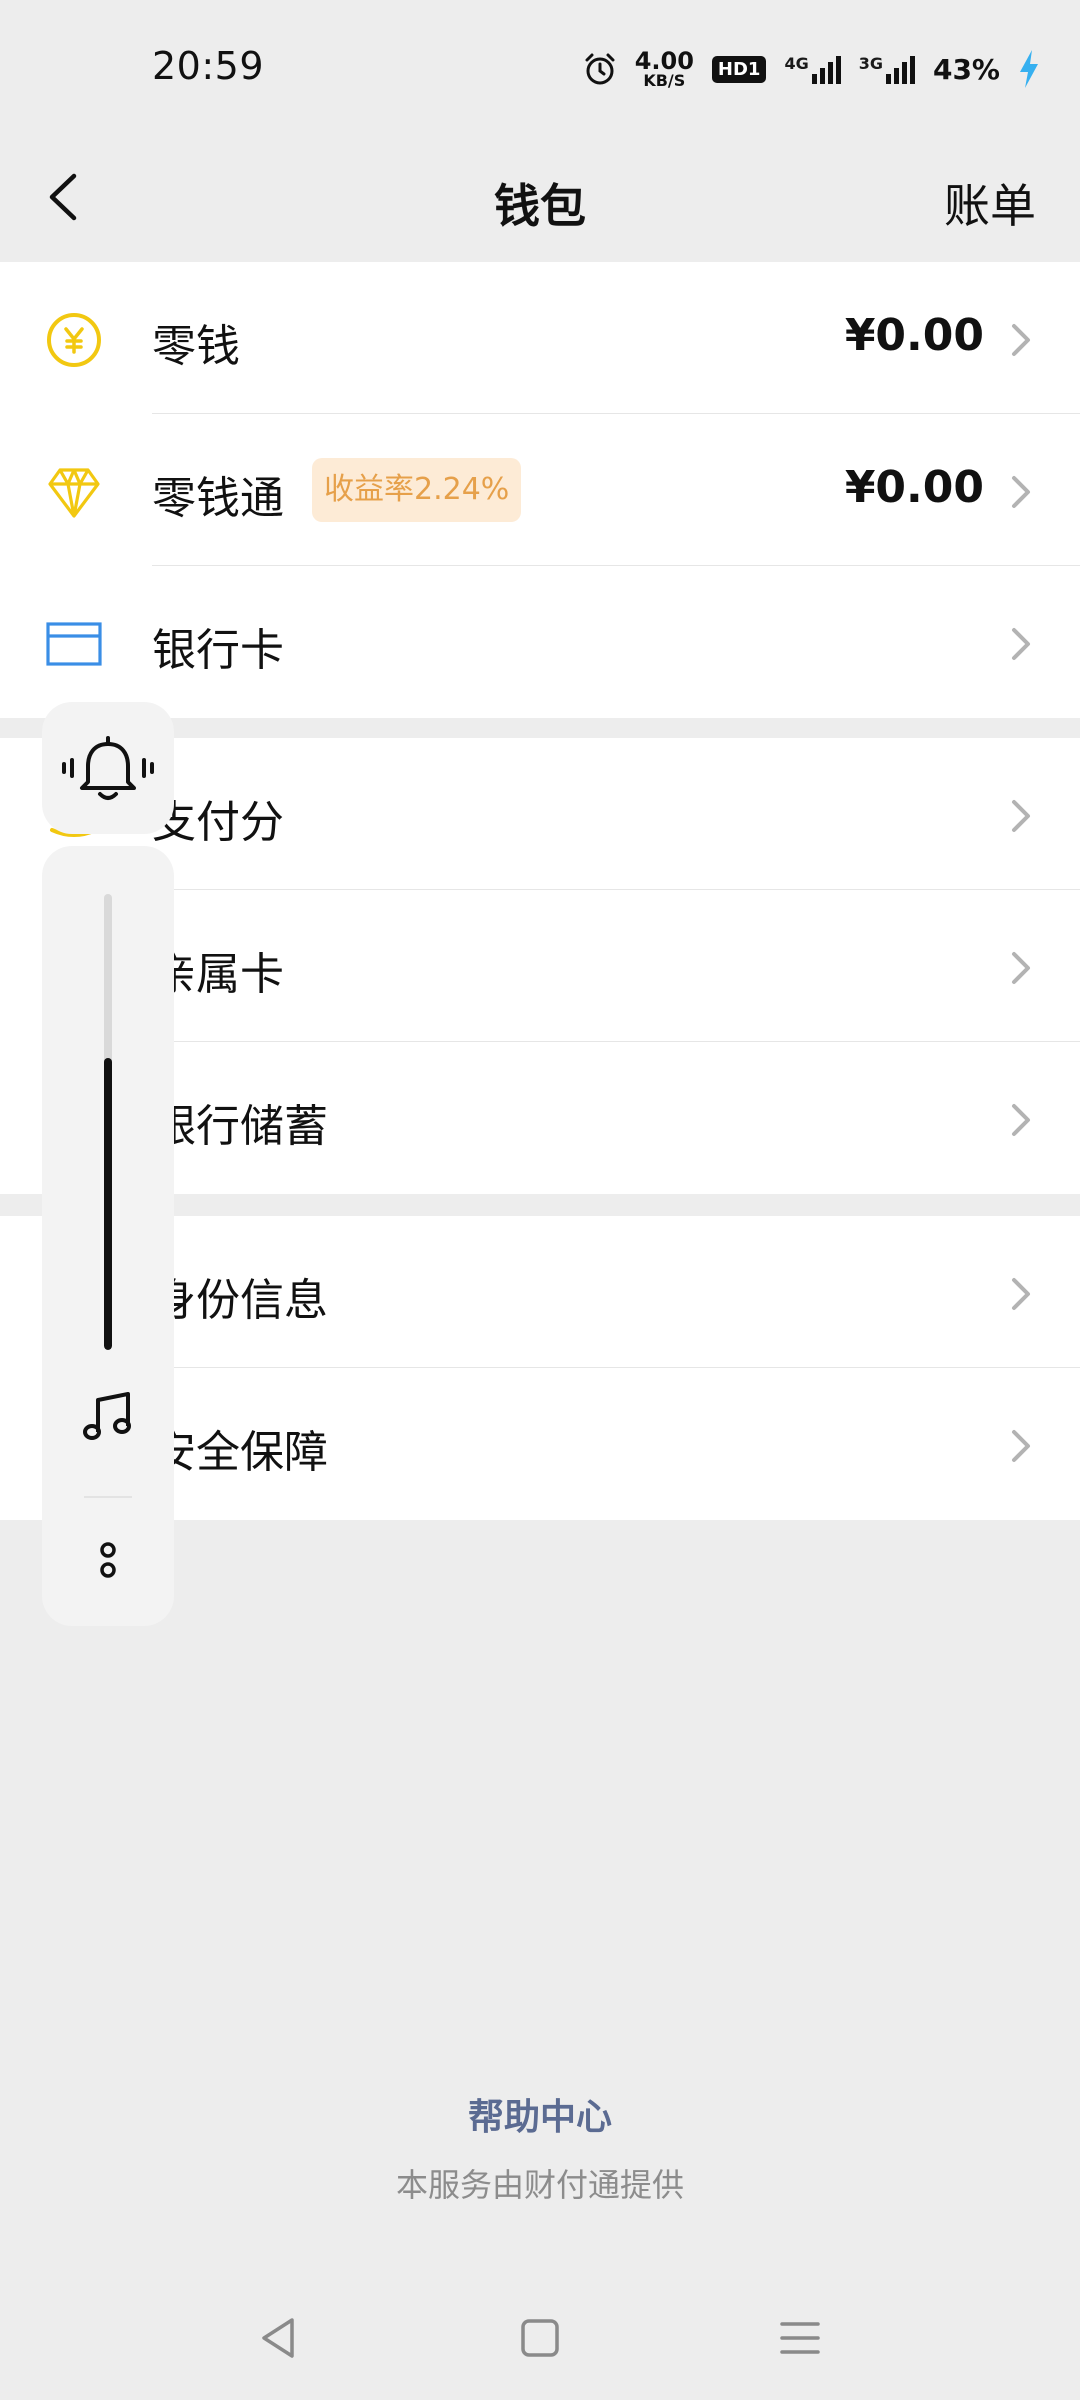  I want to click on sim2-label: 3G, so click(870, 63).